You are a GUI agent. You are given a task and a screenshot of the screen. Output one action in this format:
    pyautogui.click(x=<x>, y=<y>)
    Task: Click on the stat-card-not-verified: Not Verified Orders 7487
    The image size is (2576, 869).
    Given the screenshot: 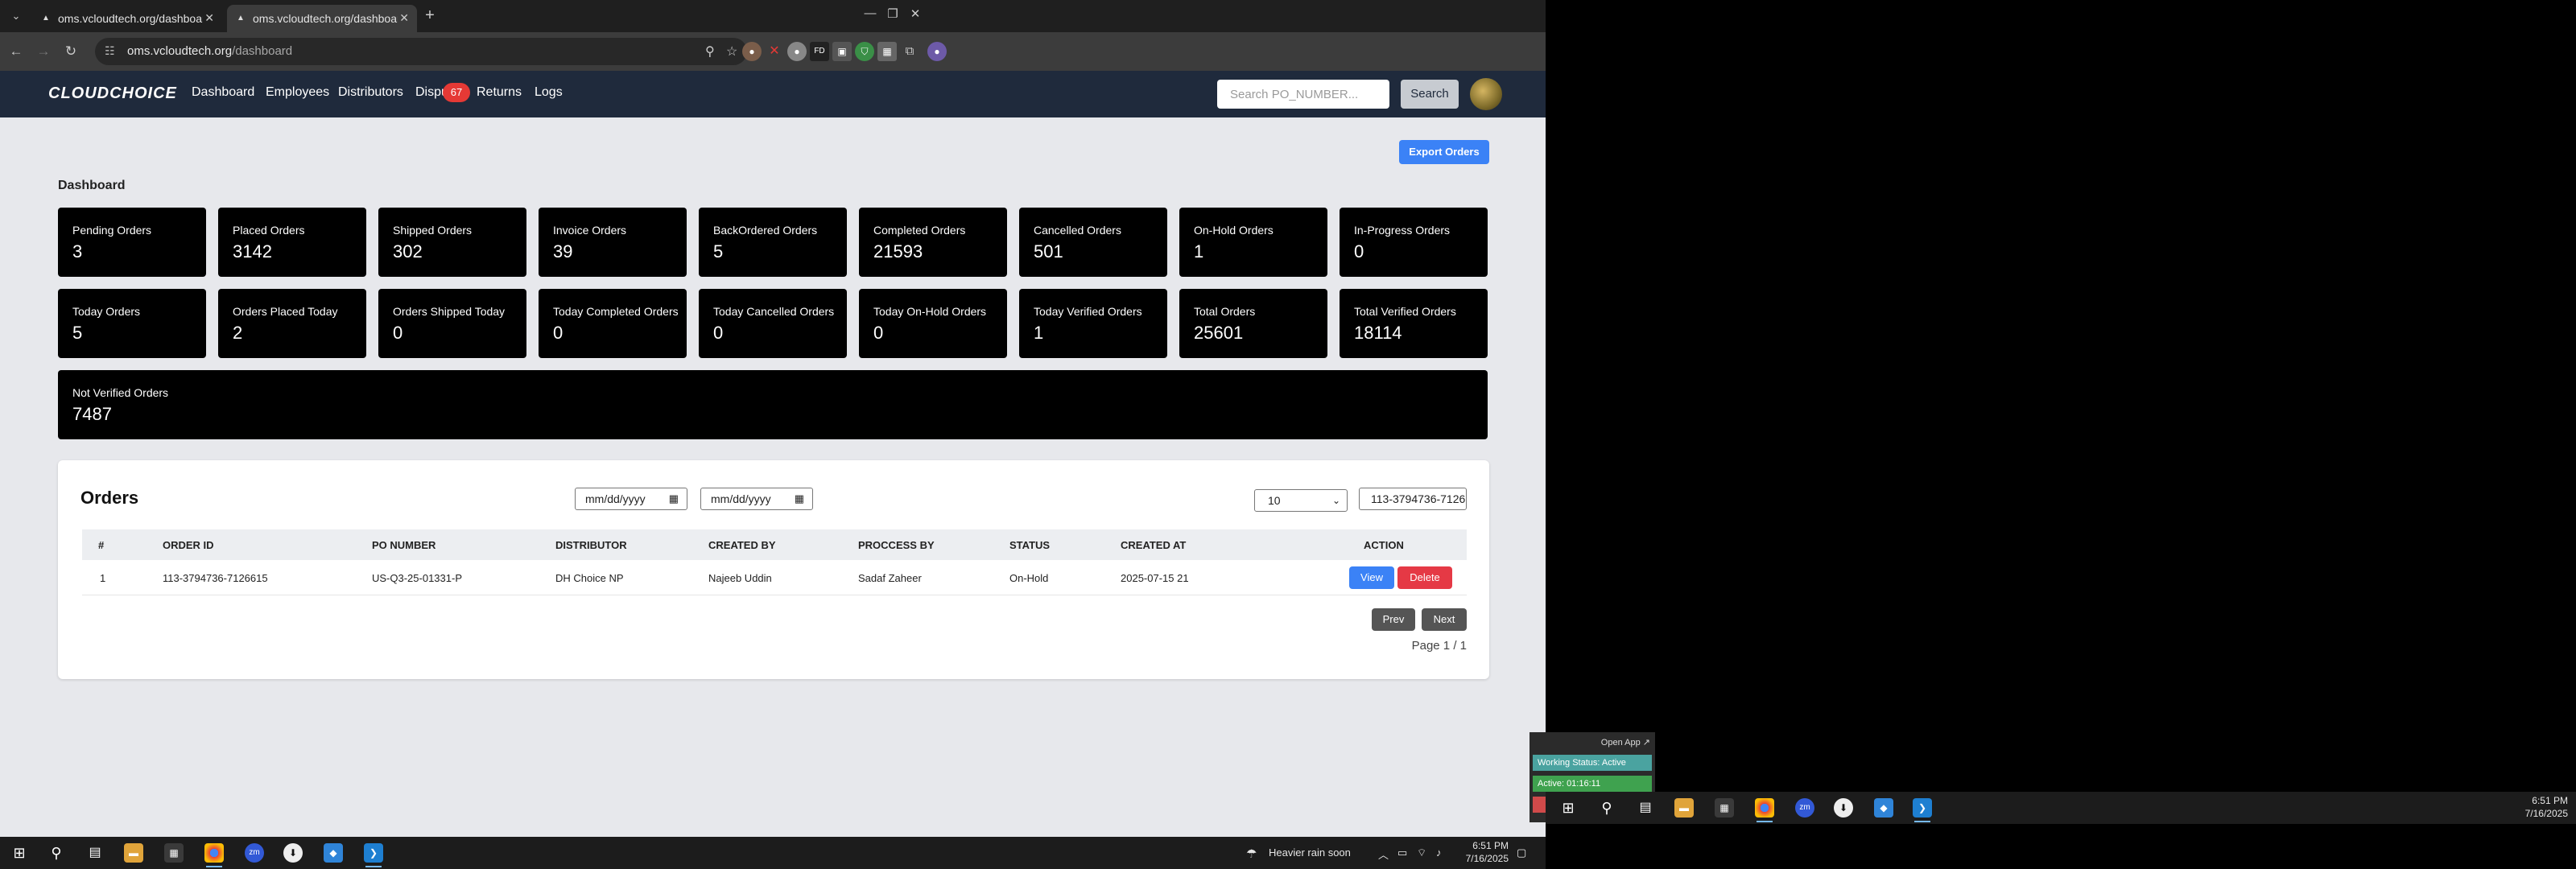 What is the action you would take?
    pyautogui.click(x=773, y=404)
    